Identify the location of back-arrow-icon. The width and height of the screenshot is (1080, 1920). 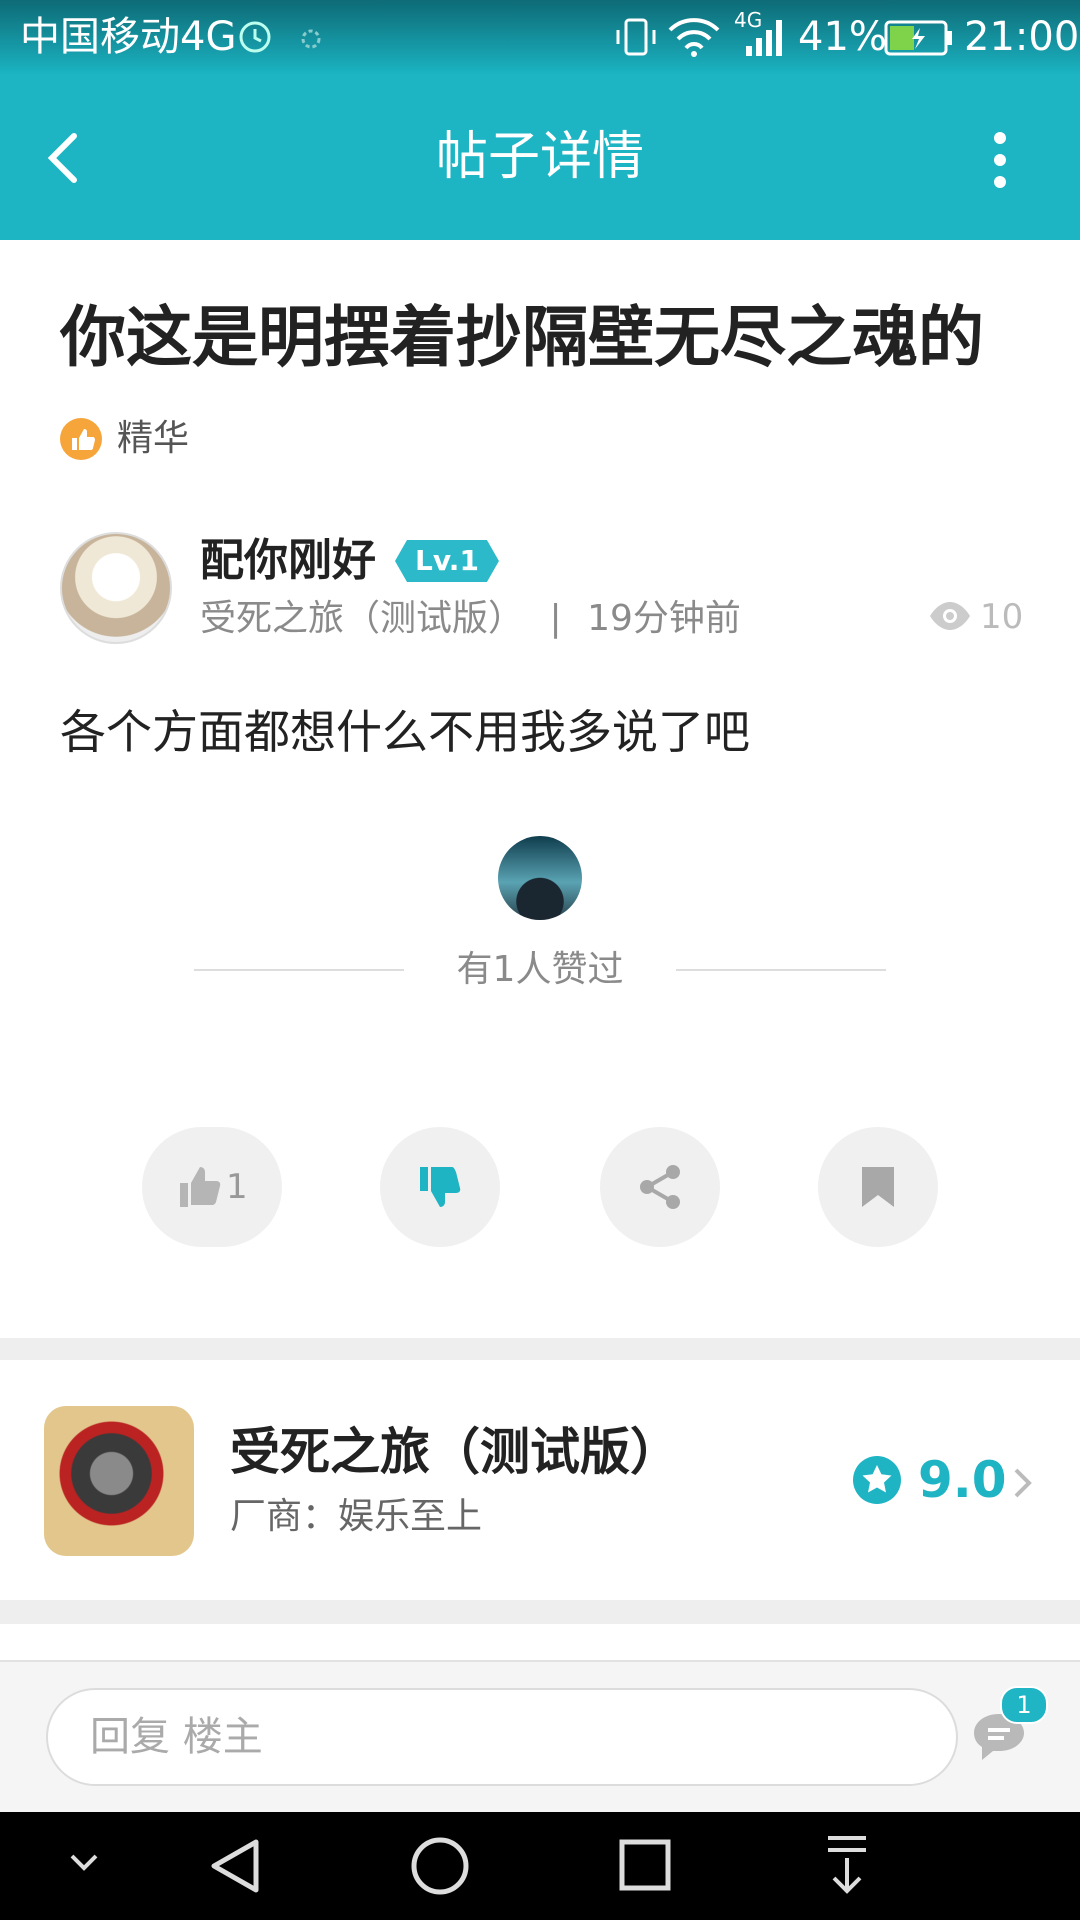
(65, 158).